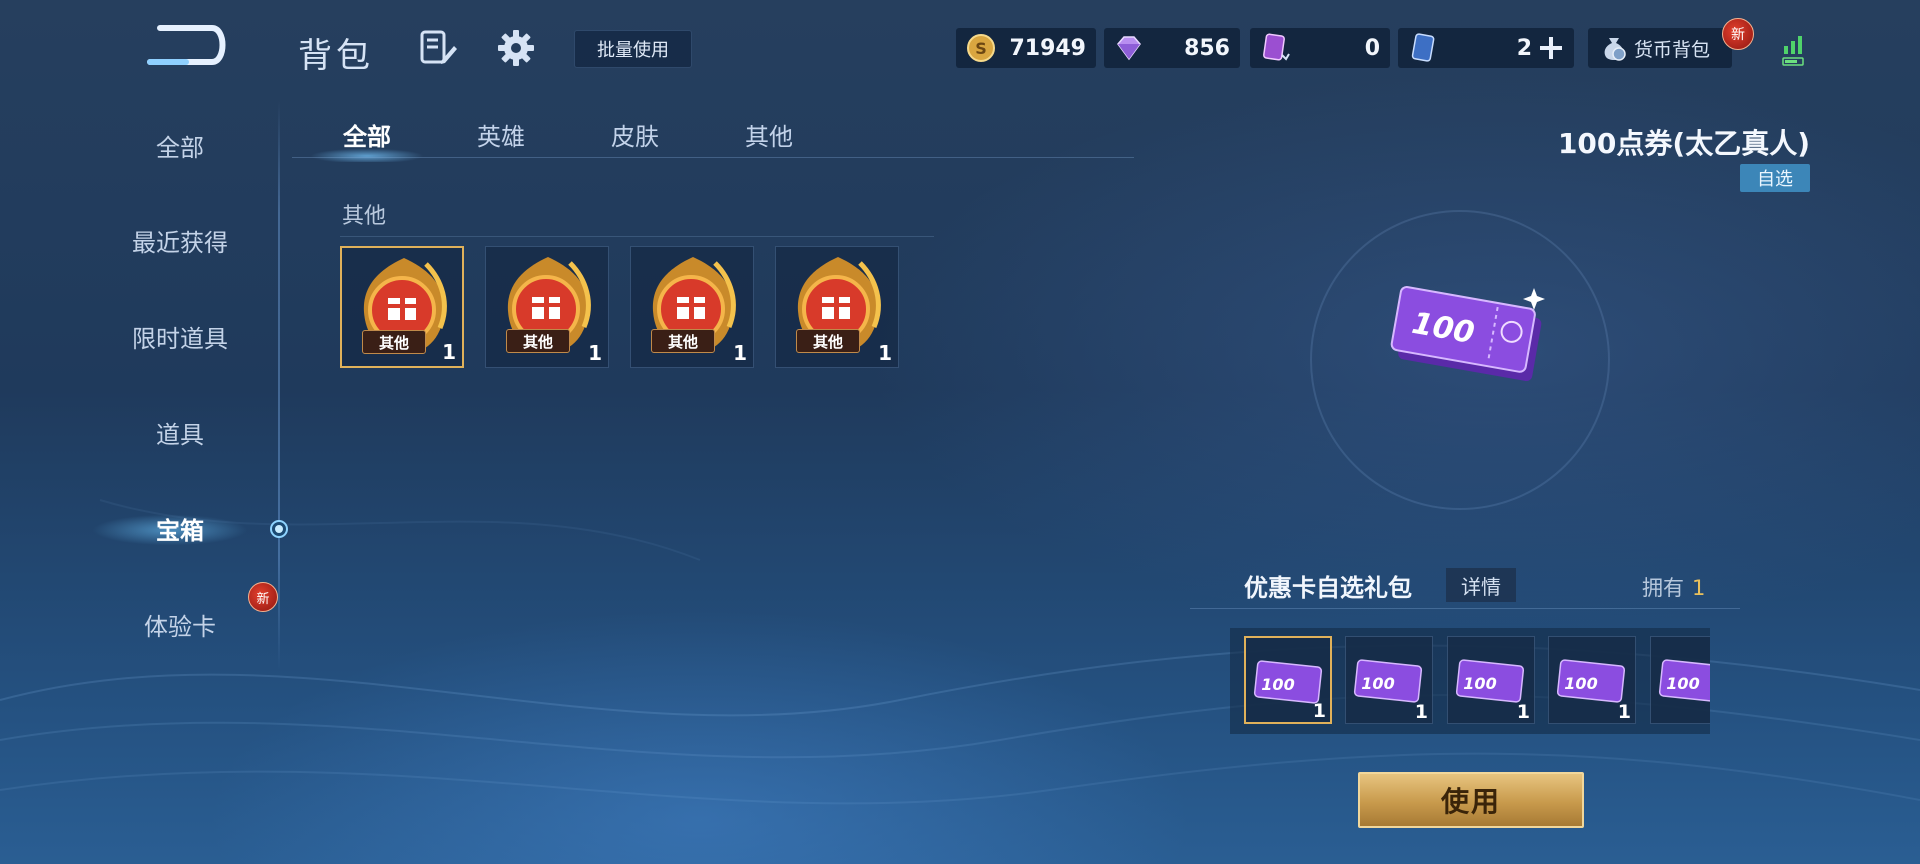 The width and height of the screenshot is (1920, 864). I want to click on purple-card-value: 0, so click(1372, 48).